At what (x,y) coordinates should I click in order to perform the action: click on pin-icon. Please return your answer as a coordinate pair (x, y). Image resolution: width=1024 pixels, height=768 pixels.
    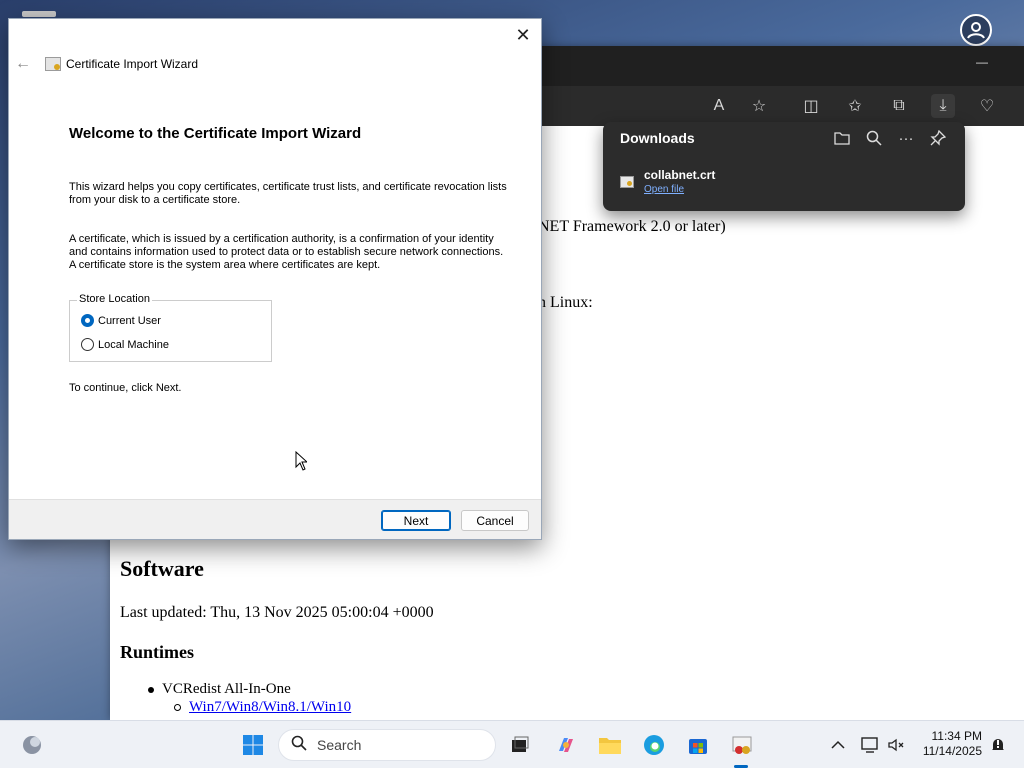
    Looking at the image, I should click on (938, 138).